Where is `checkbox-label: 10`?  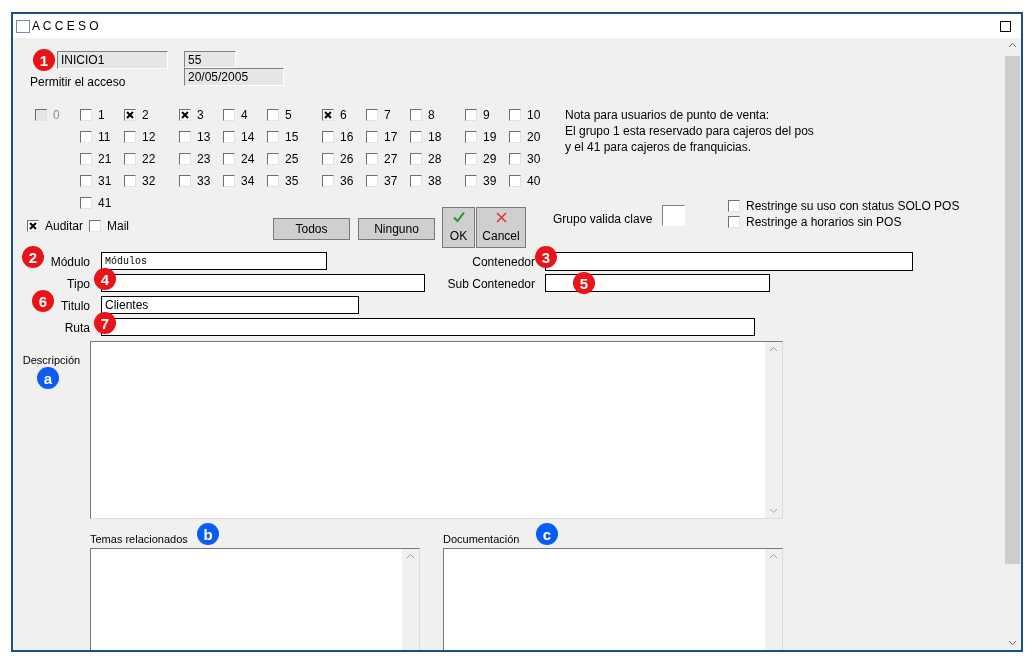 checkbox-label: 10 is located at coordinates (534, 115).